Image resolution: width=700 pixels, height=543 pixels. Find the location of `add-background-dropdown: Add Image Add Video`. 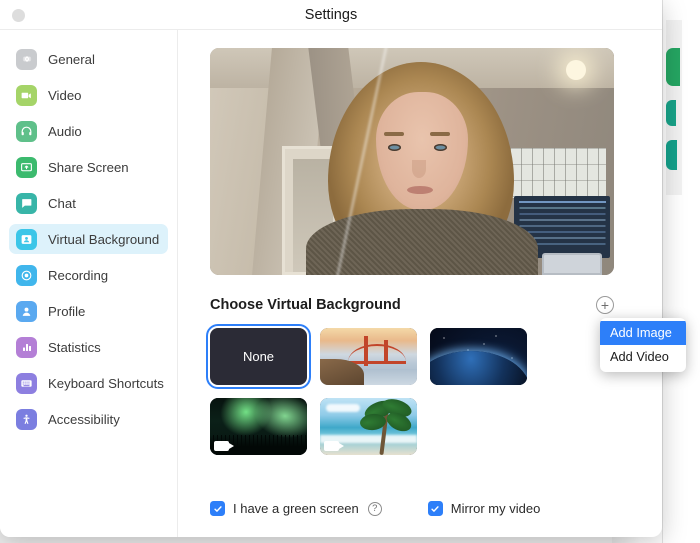

add-background-dropdown: Add Image Add Video is located at coordinates (643, 345).